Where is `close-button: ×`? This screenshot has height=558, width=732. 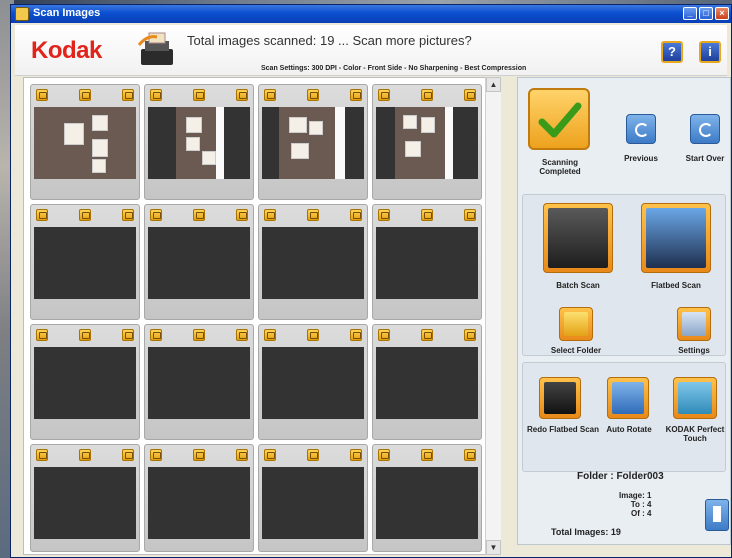 close-button: × is located at coordinates (722, 13).